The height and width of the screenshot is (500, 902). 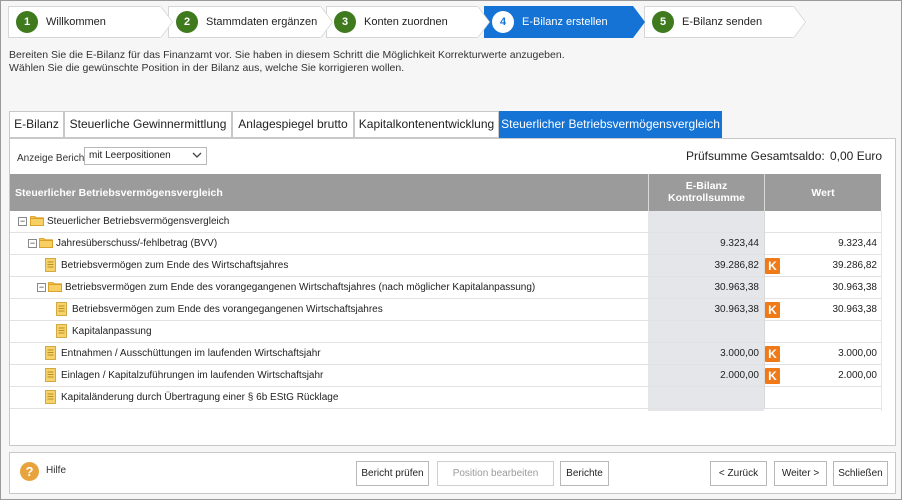 What do you see at coordinates (345, 22) in the screenshot?
I see `step-number-badge: 3` at bounding box center [345, 22].